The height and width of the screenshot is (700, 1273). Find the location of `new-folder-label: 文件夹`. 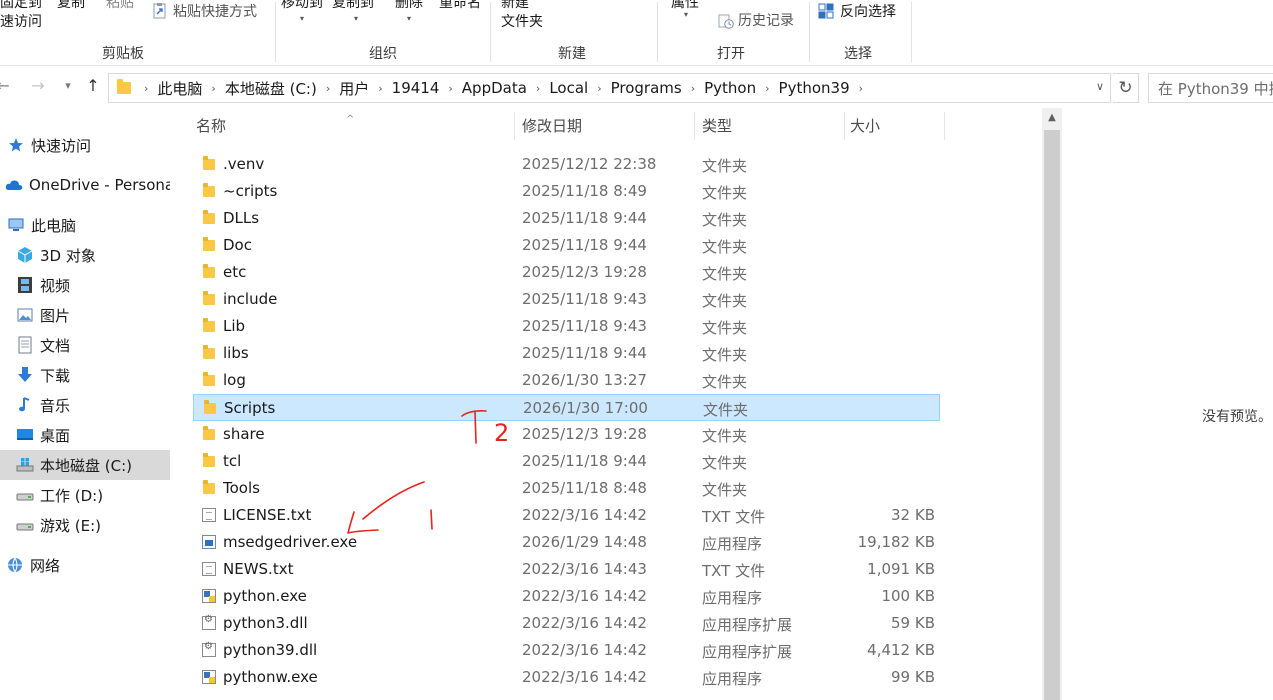

new-folder-label: 文件夹 is located at coordinates (522, 22).